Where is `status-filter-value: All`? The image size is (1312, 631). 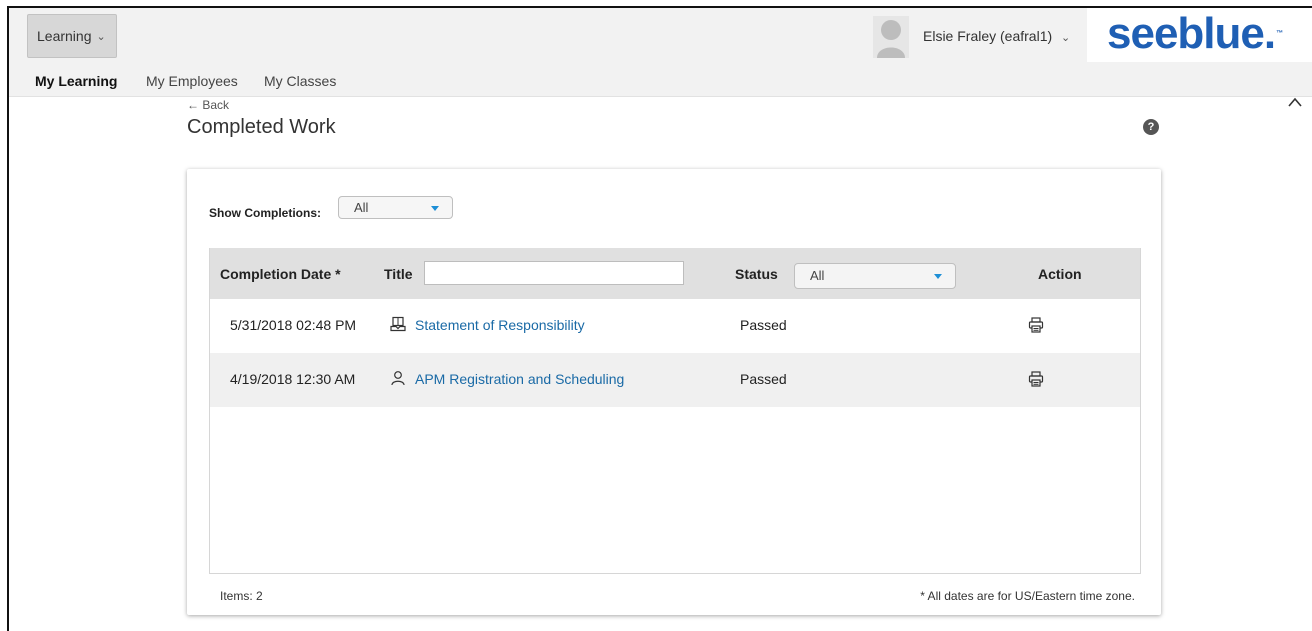 status-filter-value: All is located at coordinates (817, 275).